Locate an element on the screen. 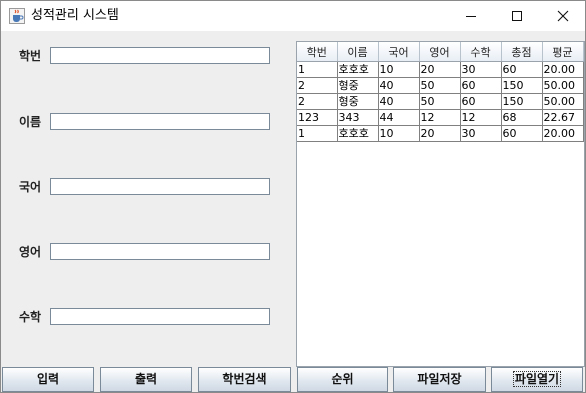 This screenshot has height=393, width=586. table-header-row: 학번 이름 국어 영어 수학 총점 평균 is located at coordinates (440, 52).